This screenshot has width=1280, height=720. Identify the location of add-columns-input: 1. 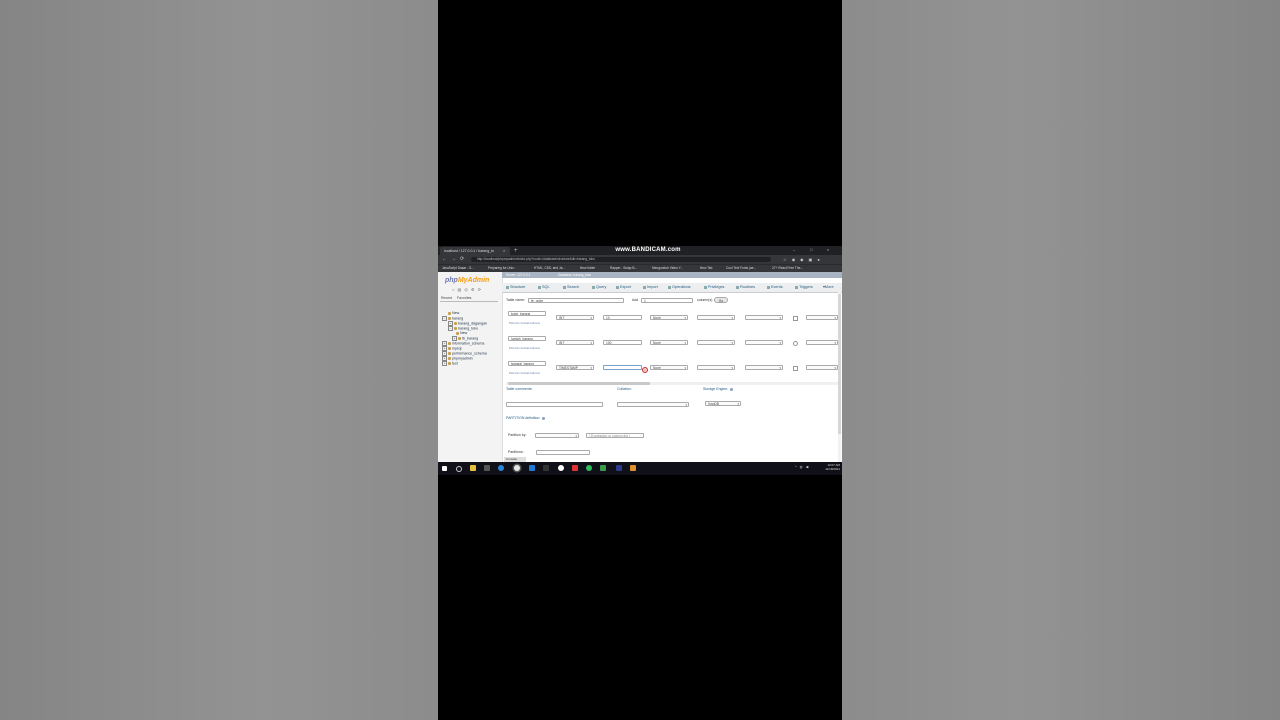
(667, 300).